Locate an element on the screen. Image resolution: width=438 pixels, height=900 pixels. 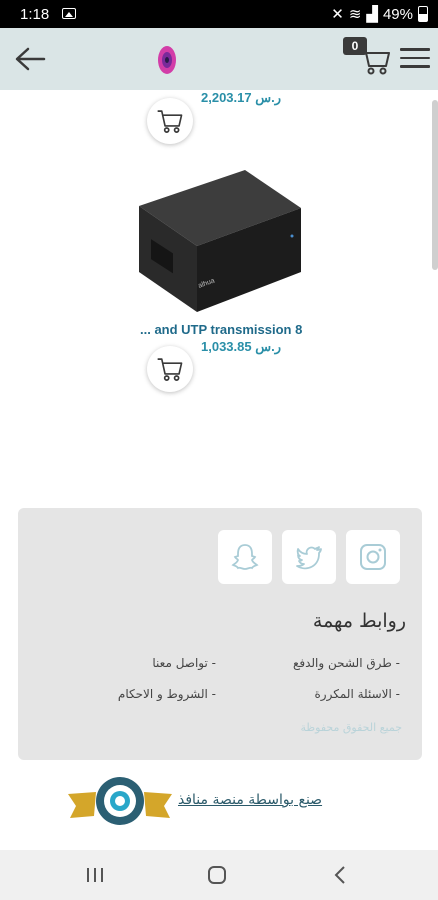
recent-apps-icon is located at coordinates (95, 875).